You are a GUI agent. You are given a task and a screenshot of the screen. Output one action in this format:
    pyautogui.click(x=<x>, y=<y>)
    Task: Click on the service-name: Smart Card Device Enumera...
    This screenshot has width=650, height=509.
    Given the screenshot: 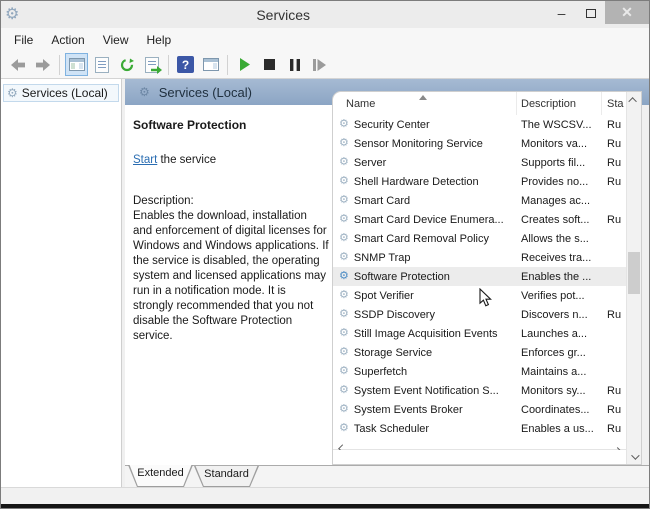 What is the action you would take?
    pyautogui.click(x=428, y=219)
    